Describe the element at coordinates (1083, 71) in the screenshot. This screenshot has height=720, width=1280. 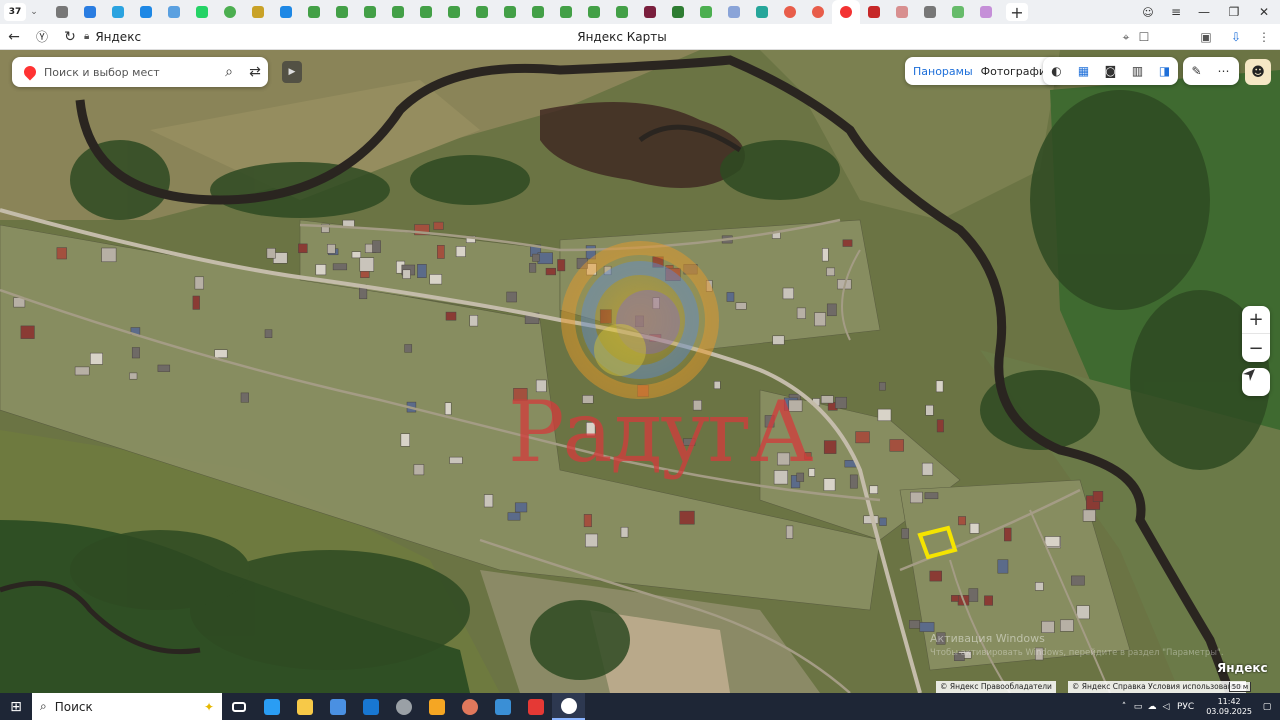
I see `map-type-icon: ▦` at that location.